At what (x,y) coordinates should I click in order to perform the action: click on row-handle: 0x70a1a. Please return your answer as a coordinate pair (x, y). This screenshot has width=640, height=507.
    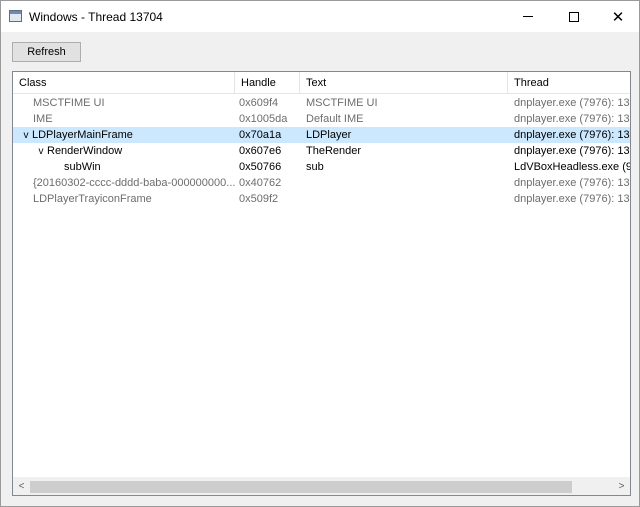
    Looking at the image, I should click on (260, 135).